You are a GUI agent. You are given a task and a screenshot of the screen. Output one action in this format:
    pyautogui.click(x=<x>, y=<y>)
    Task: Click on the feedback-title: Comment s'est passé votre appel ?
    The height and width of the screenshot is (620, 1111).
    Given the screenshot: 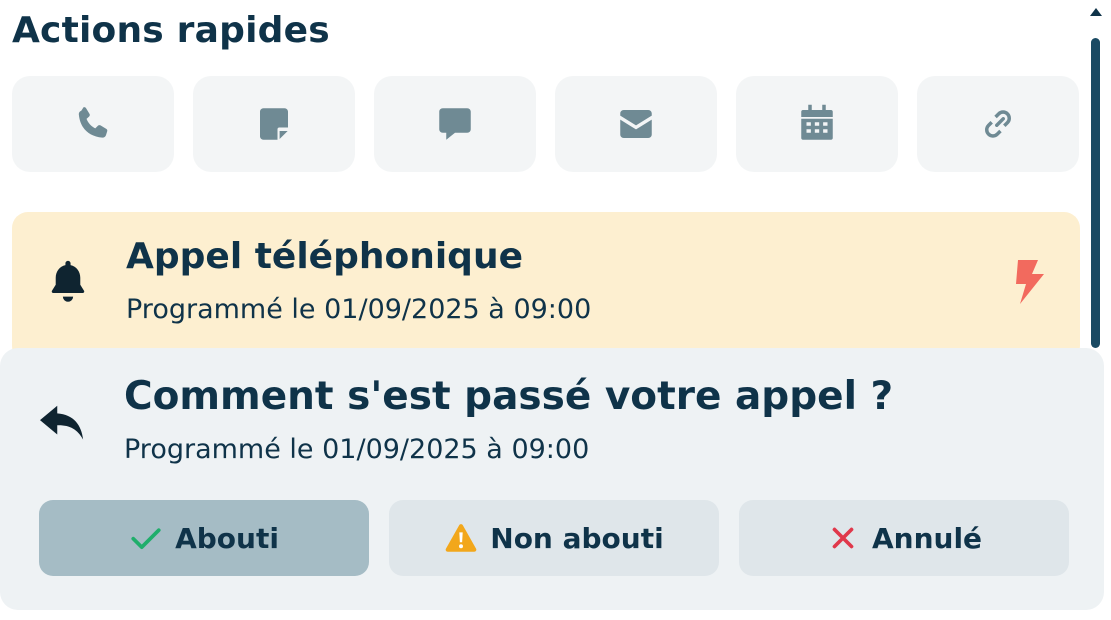 What is the action you would take?
    pyautogui.click(x=509, y=396)
    